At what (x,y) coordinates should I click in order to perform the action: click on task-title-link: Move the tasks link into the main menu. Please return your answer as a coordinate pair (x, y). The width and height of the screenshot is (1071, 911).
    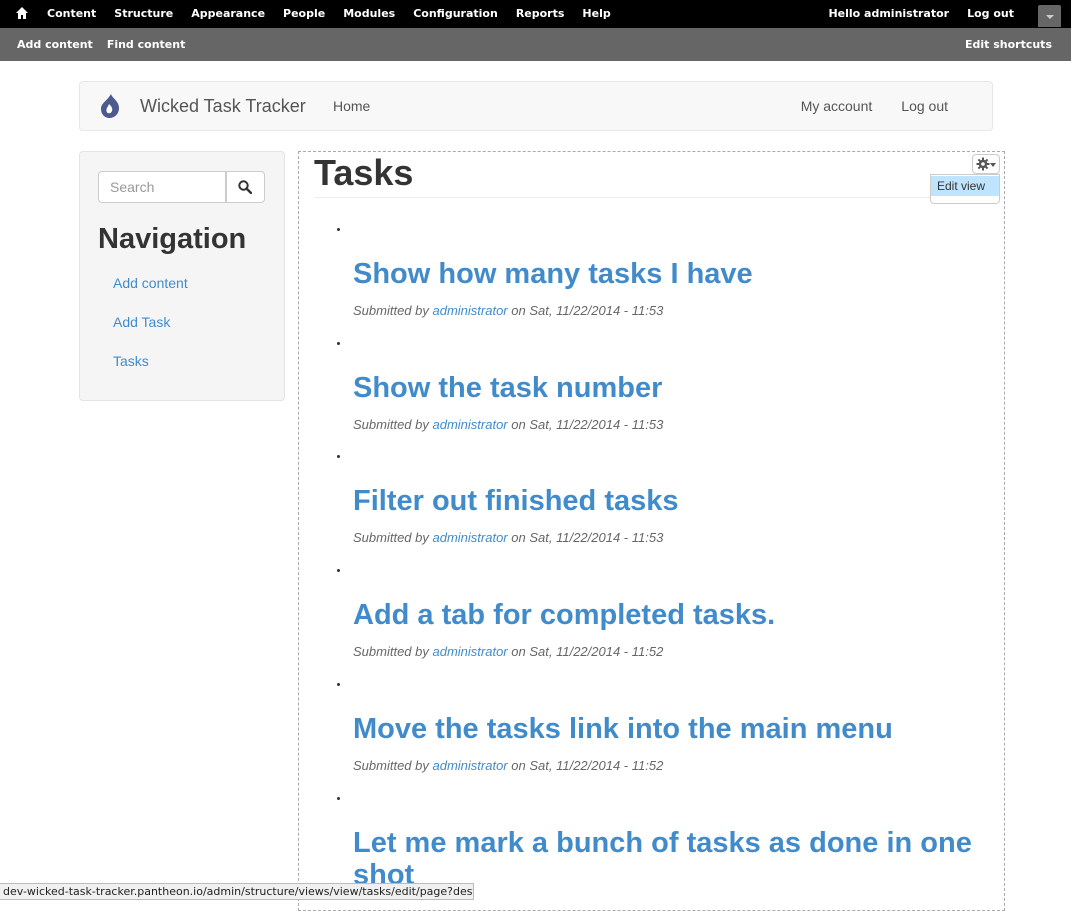
    Looking at the image, I should click on (668, 729).